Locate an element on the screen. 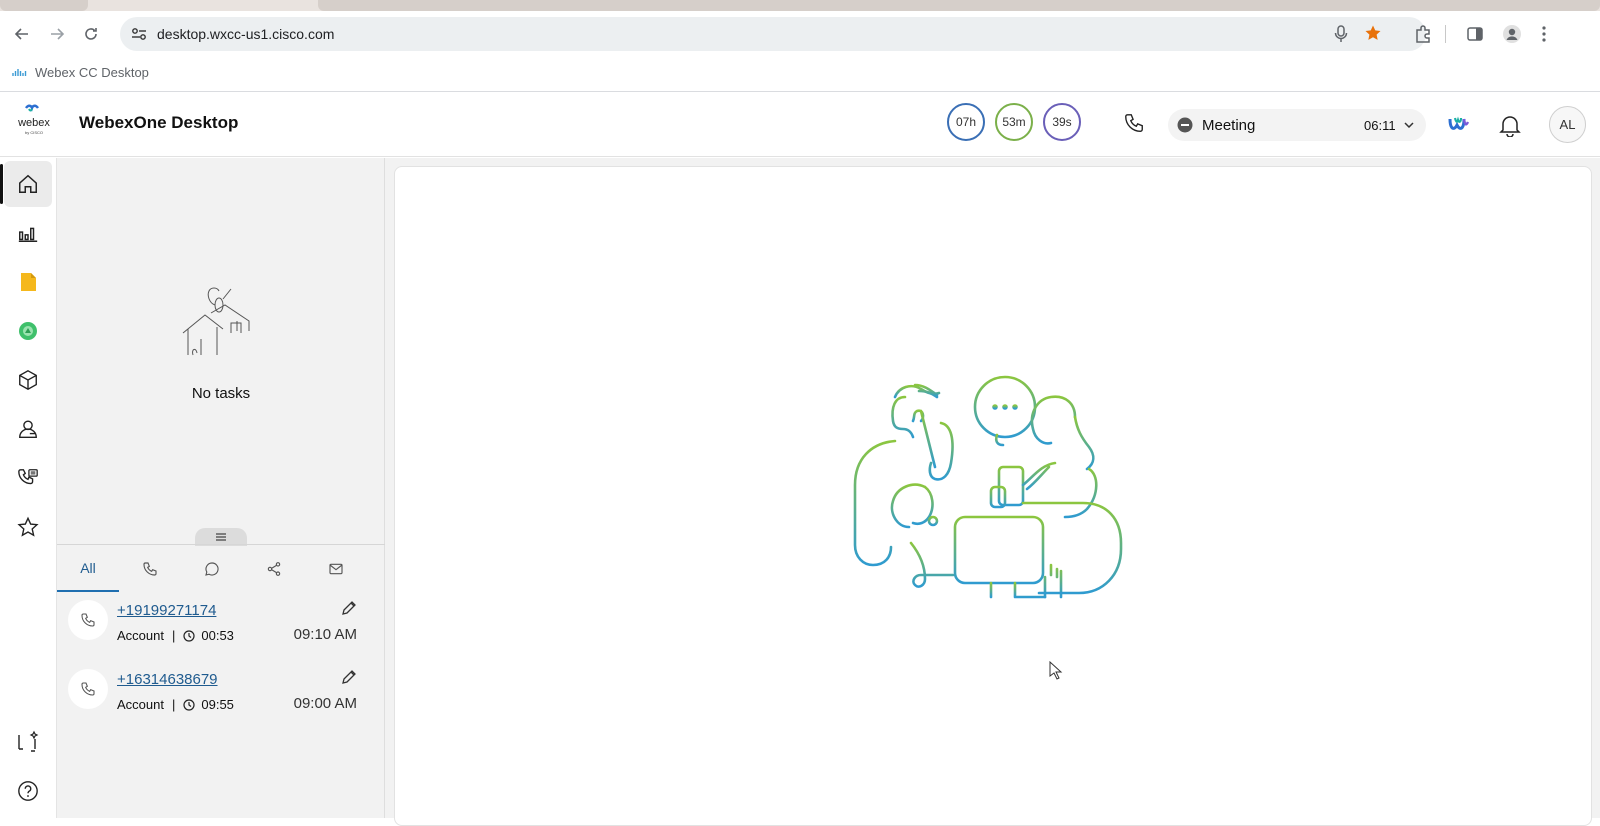 This screenshot has width=1600, height=826. forward-button is located at coordinates (57, 34).